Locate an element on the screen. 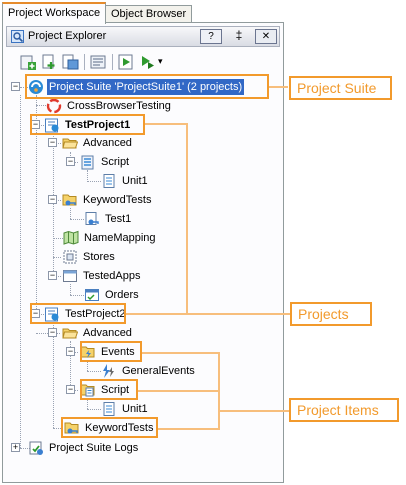 This screenshot has width=406, height=485. tab-project-workspace: Project Workspace is located at coordinates (54, 13).